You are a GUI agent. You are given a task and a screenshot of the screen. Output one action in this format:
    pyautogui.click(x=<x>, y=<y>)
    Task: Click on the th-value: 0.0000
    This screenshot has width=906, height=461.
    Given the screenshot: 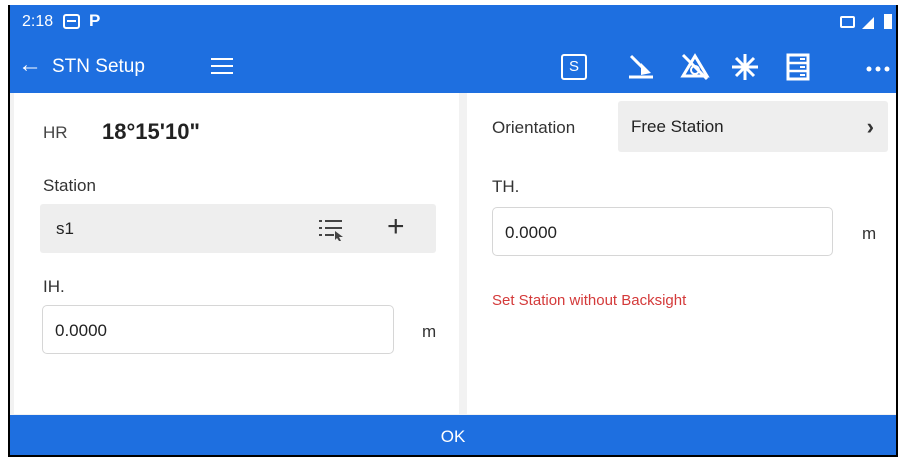 What is the action you would take?
    pyautogui.click(x=531, y=232)
    